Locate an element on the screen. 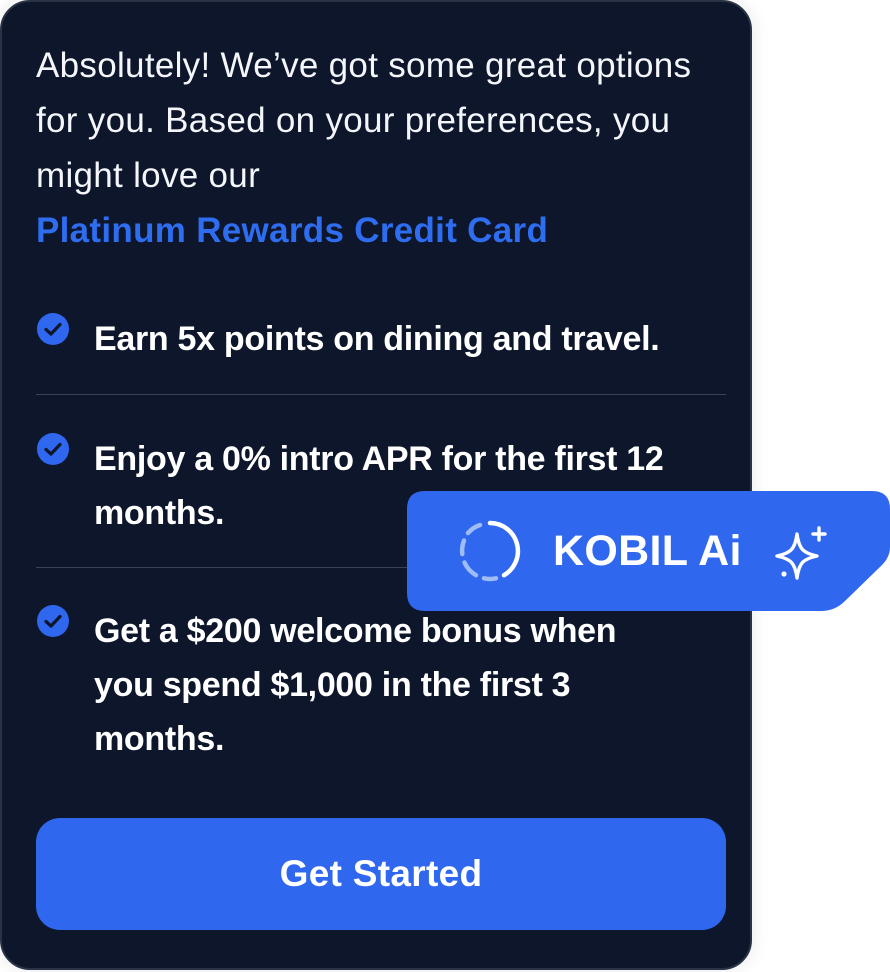 The image size is (890, 972). get-started-button: Get Started is located at coordinates (381, 874).